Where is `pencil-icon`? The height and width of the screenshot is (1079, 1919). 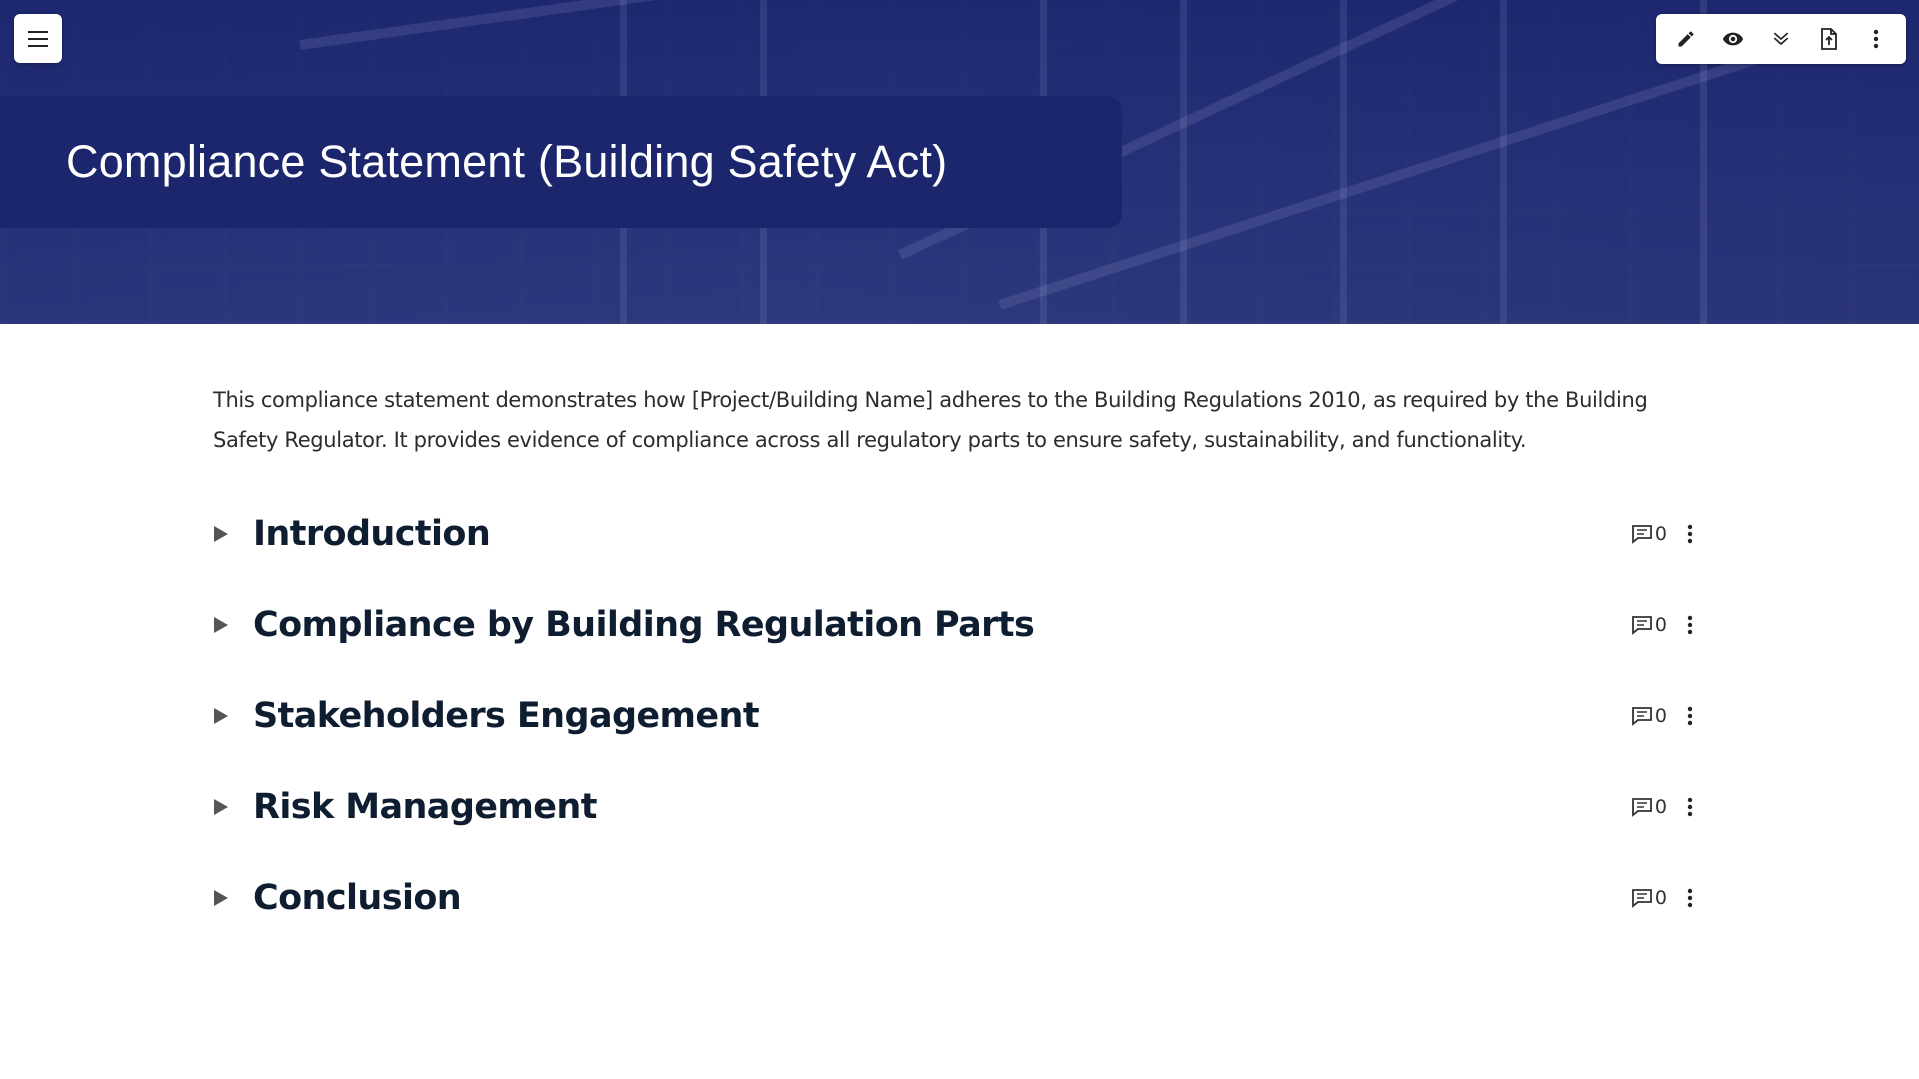
pencil-icon is located at coordinates (1686, 39).